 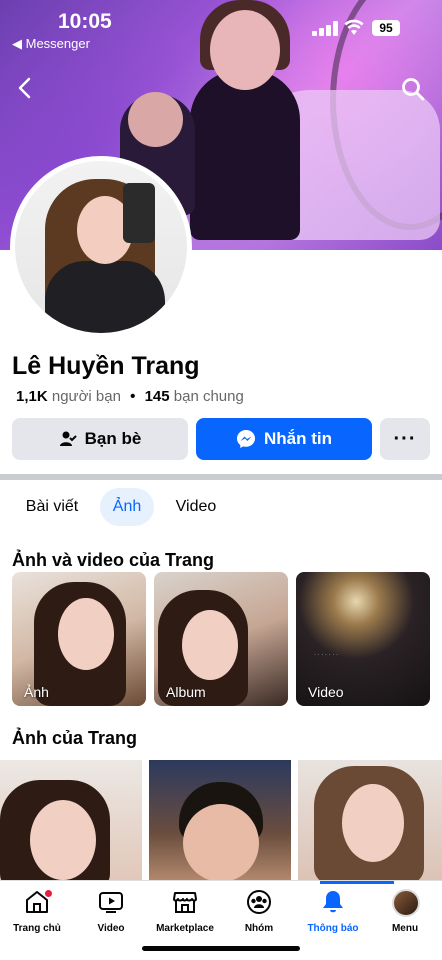 What do you see at coordinates (221, 948) in the screenshot?
I see `home-indicator` at bounding box center [221, 948].